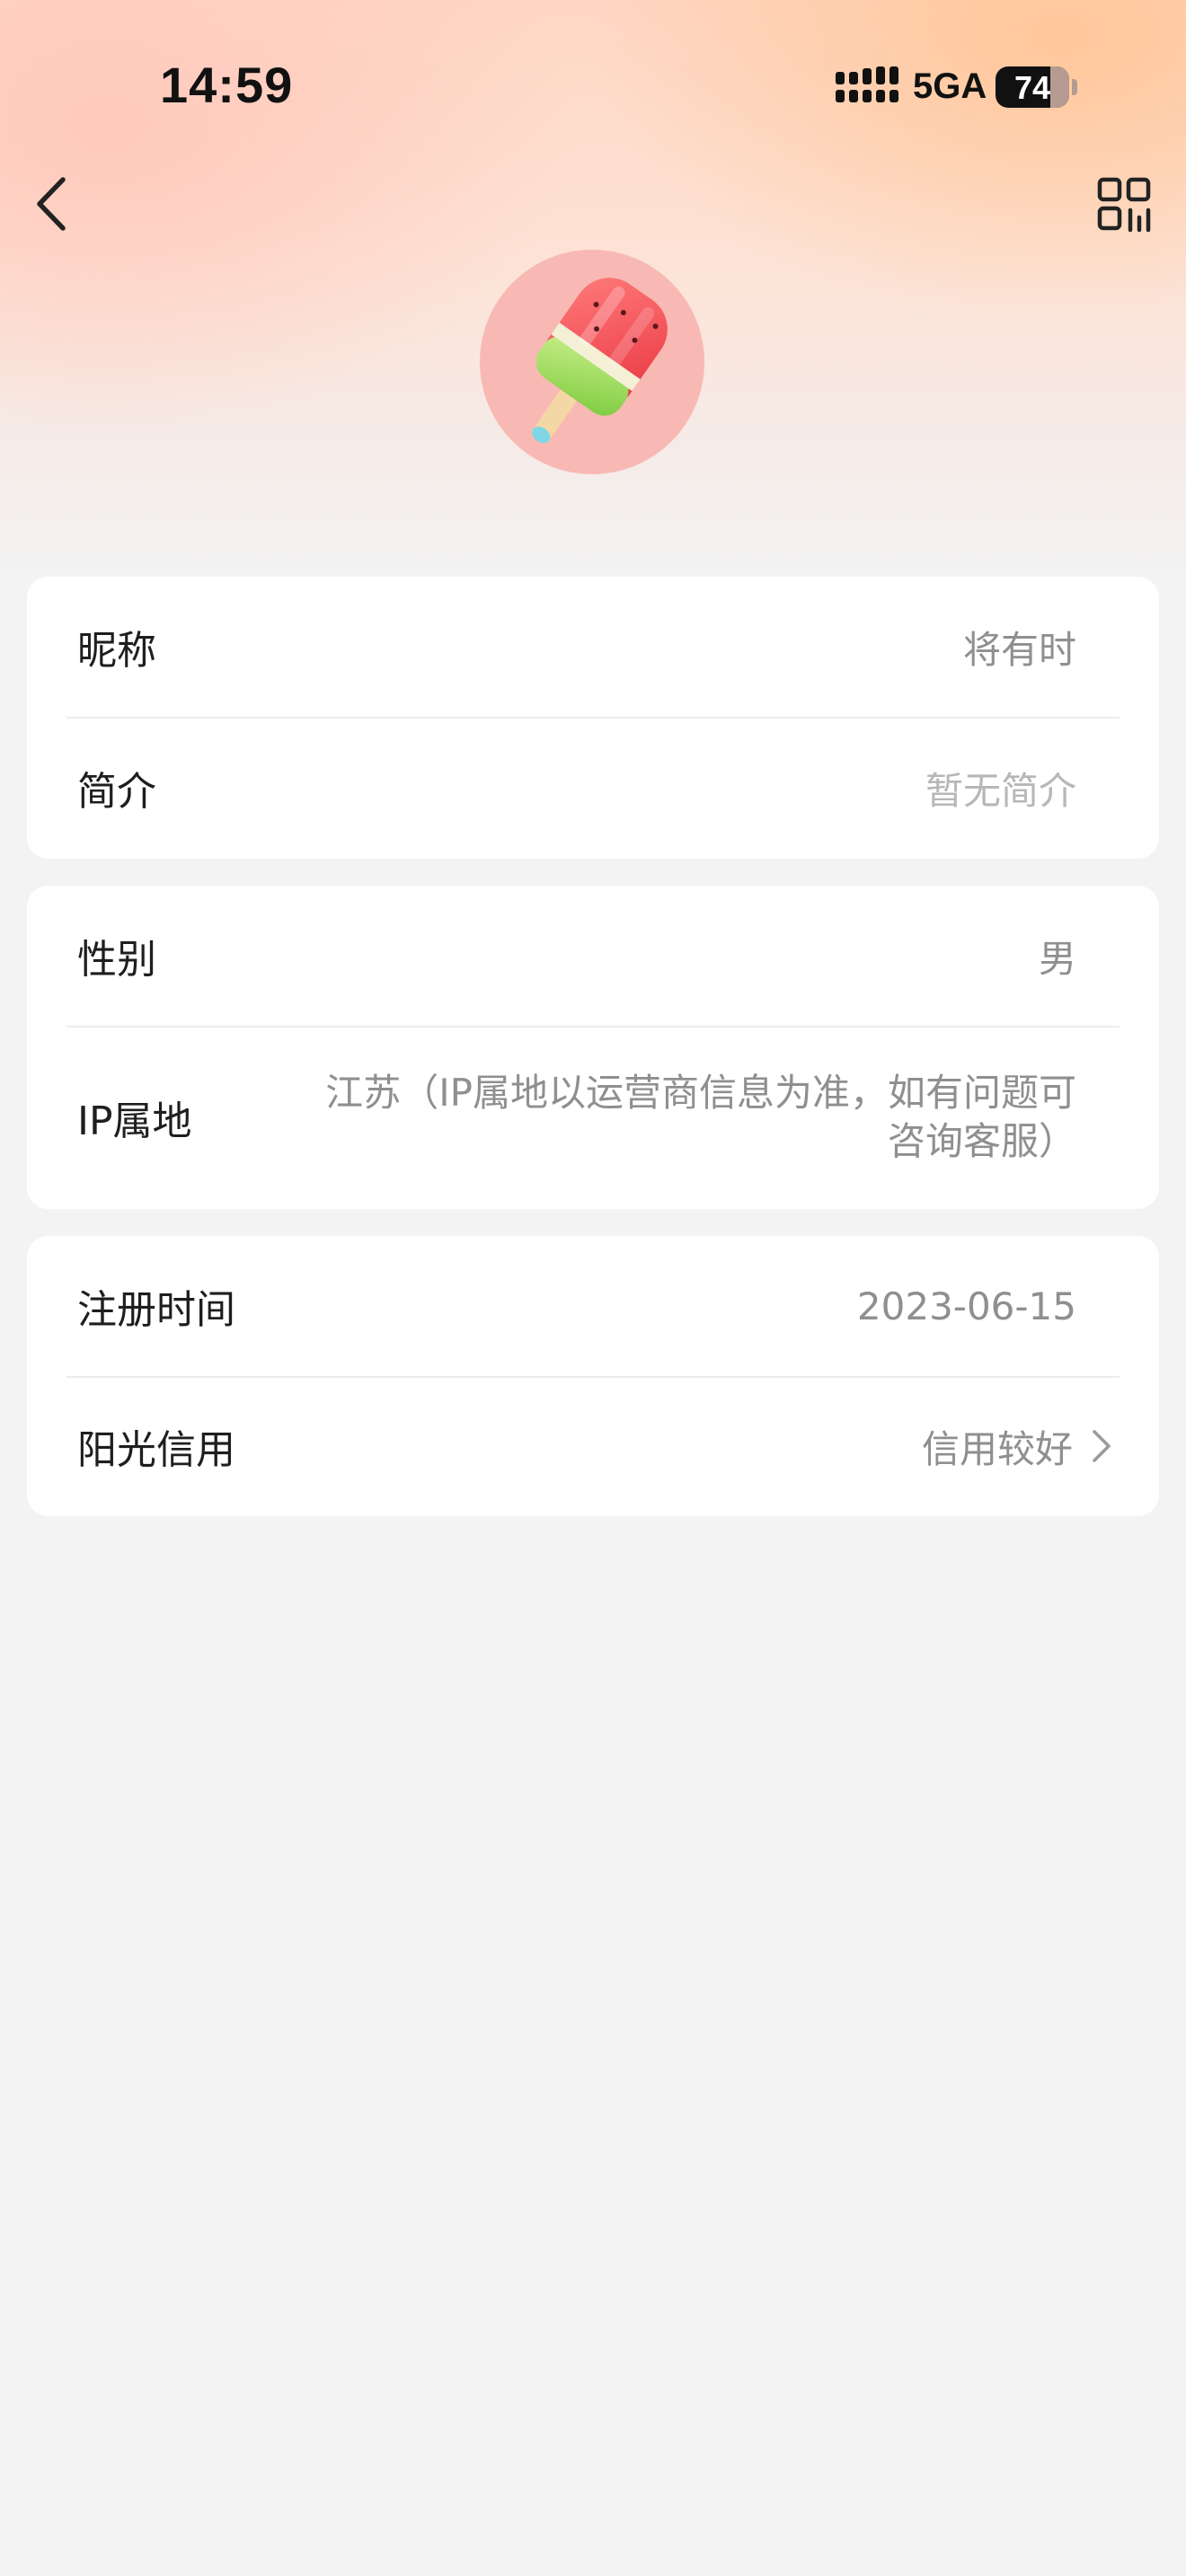 This screenshot has height=2576, width=1186. Describe the element at coordinates (156, 1310) in the screenshot. I see `register-time-label: 注册时间` at that location.